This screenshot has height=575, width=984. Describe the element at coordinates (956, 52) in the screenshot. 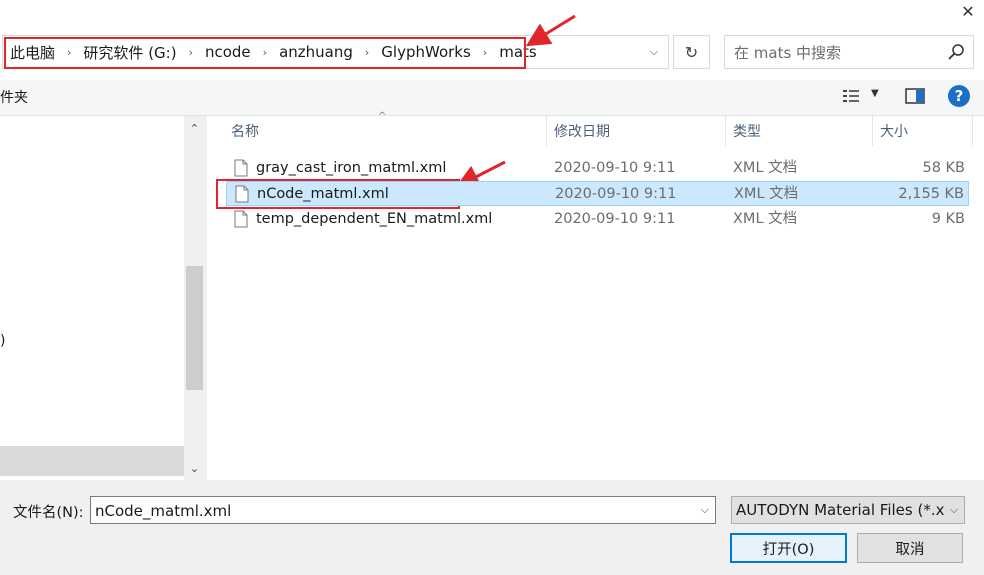

I see `search-icon` at that location.